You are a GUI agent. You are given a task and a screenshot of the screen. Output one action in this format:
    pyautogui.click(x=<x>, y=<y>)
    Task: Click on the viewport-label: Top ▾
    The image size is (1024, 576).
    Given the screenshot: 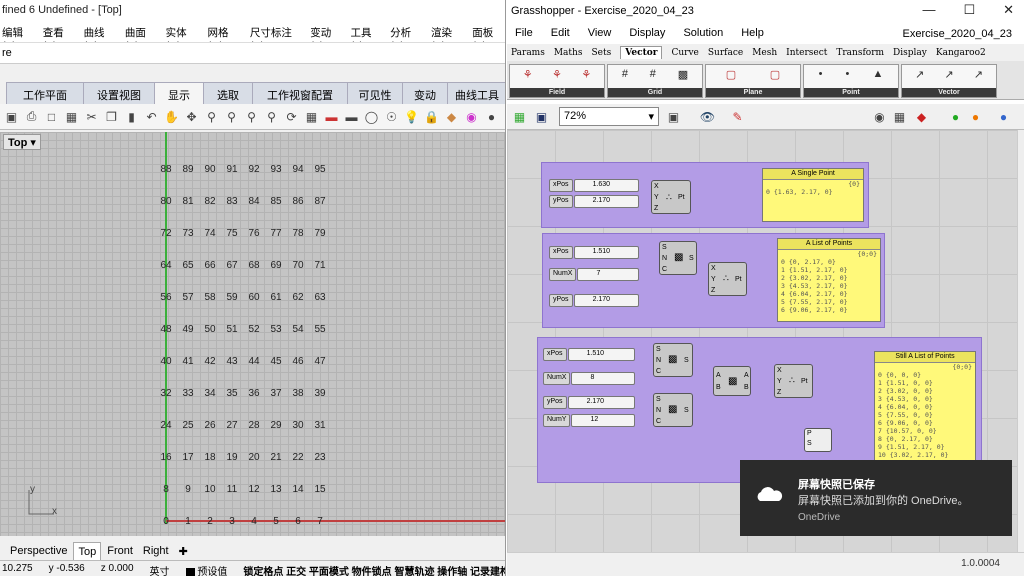 What is the action you would take?
    pyautogui.click(x=22, y=142)
    